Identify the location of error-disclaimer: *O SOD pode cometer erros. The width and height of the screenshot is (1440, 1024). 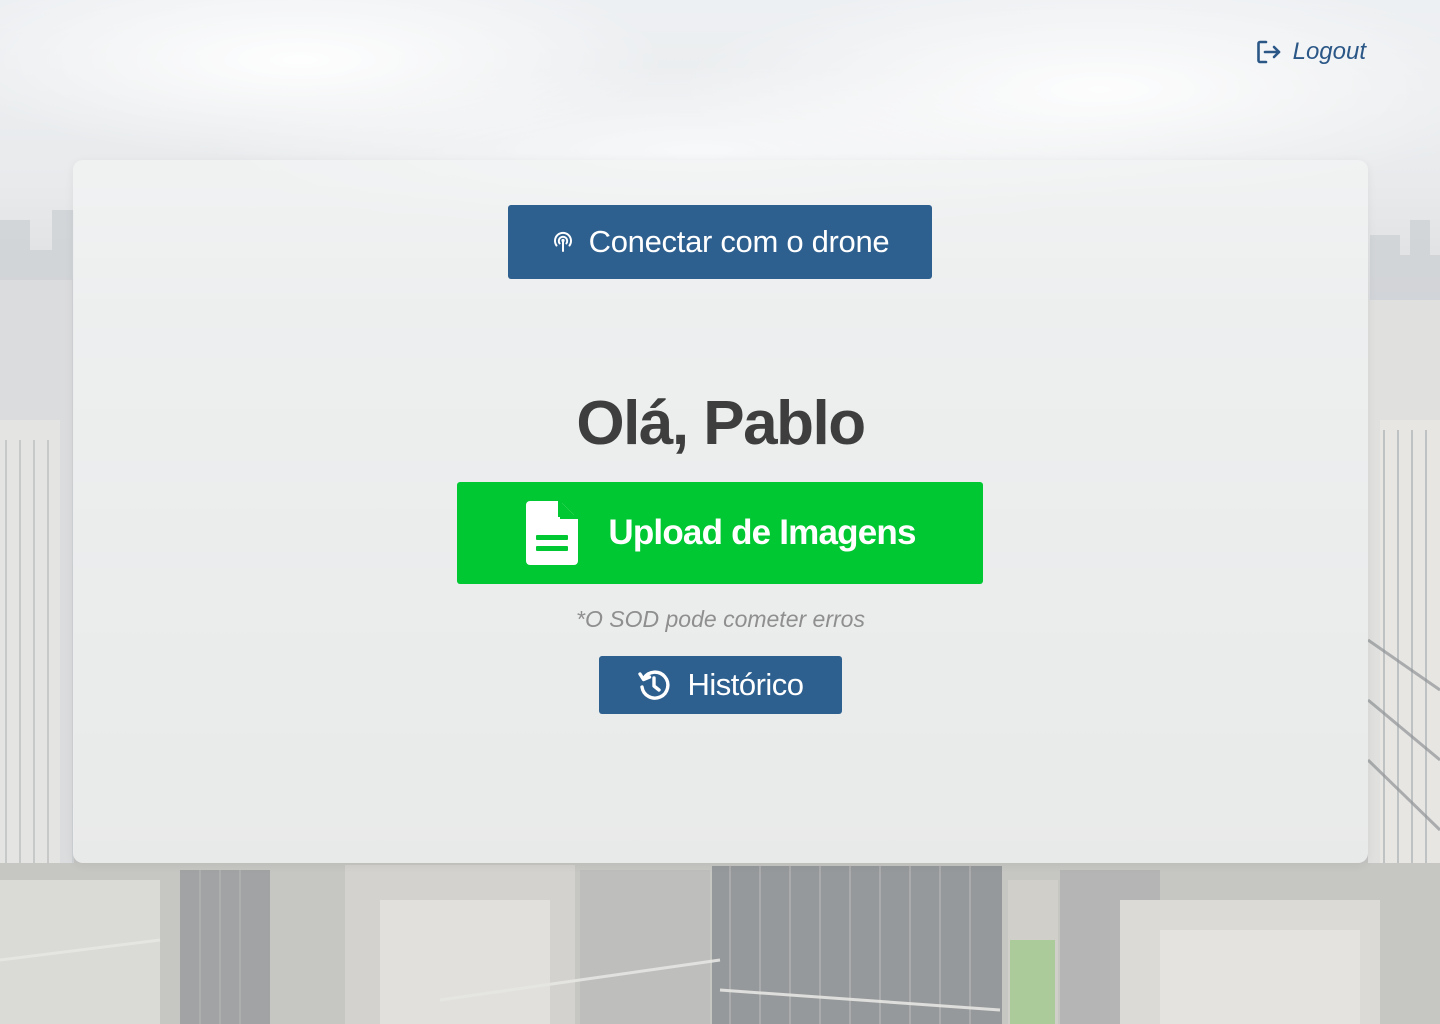
(720, 619).